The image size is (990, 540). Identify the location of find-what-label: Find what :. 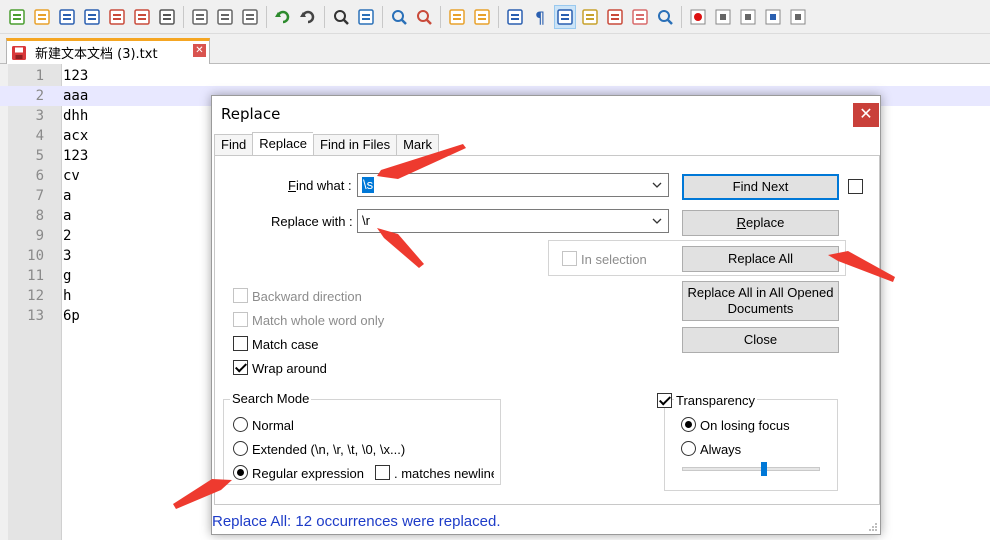
(320, 185).